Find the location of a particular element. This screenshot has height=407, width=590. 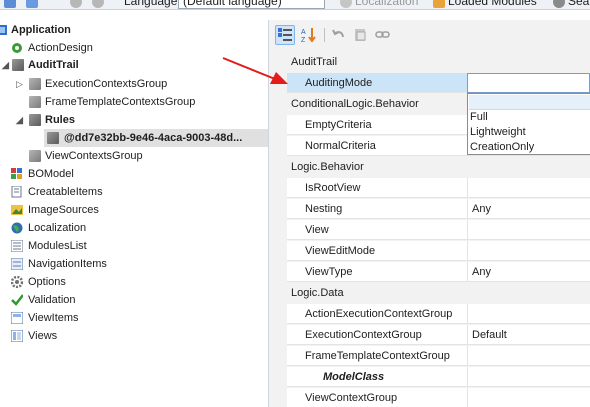

toolbar-disabled-icon is located at coordinates (77, 4).